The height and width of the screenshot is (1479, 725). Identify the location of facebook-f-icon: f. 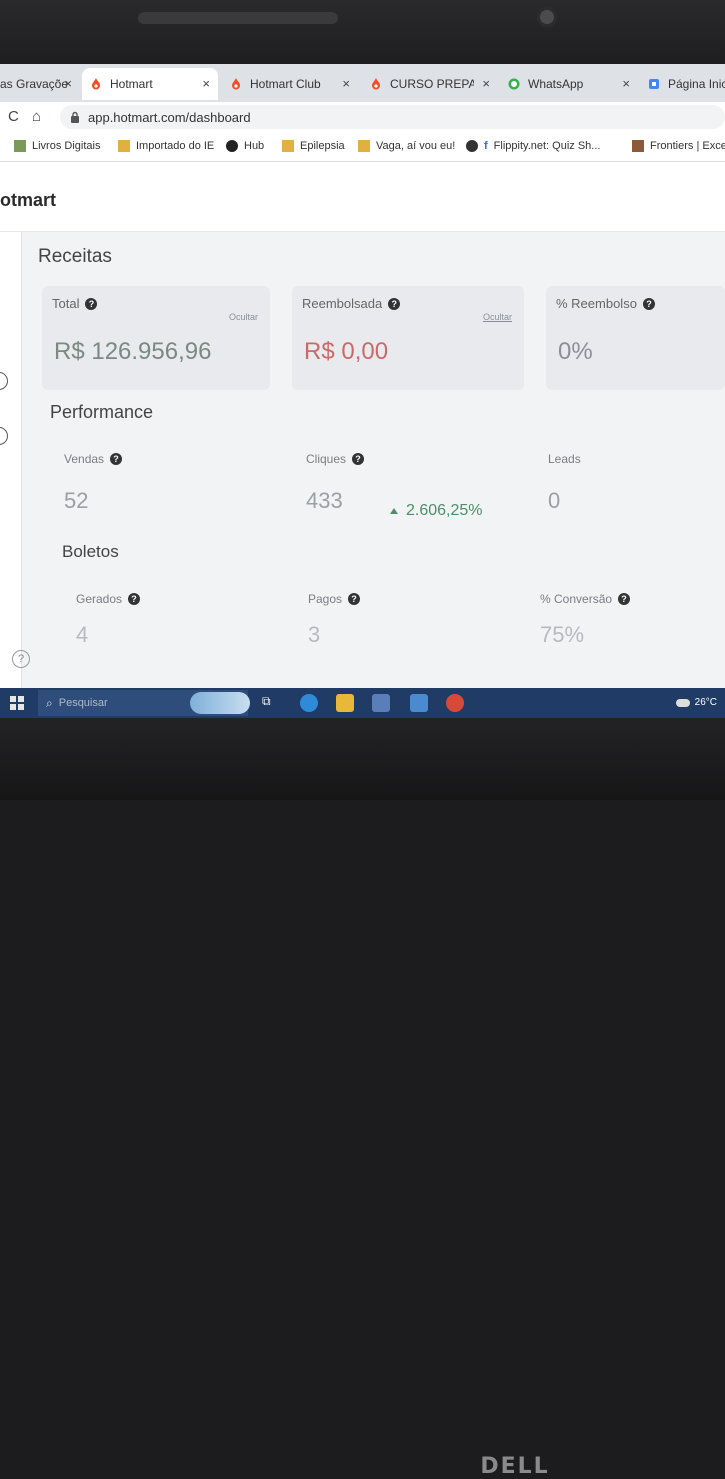
(486, 146).